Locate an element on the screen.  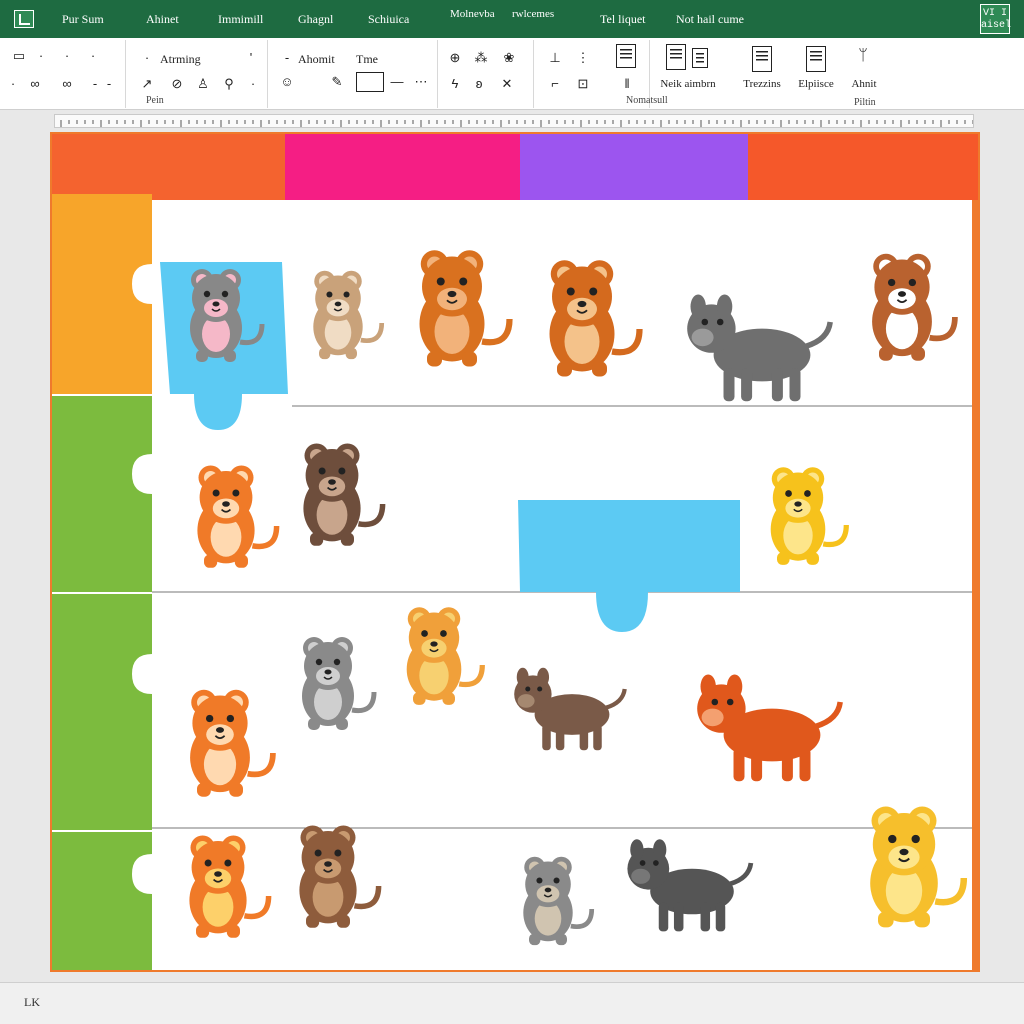
ribbon-button-2: Trezzins is located at coordinates (762, 74).